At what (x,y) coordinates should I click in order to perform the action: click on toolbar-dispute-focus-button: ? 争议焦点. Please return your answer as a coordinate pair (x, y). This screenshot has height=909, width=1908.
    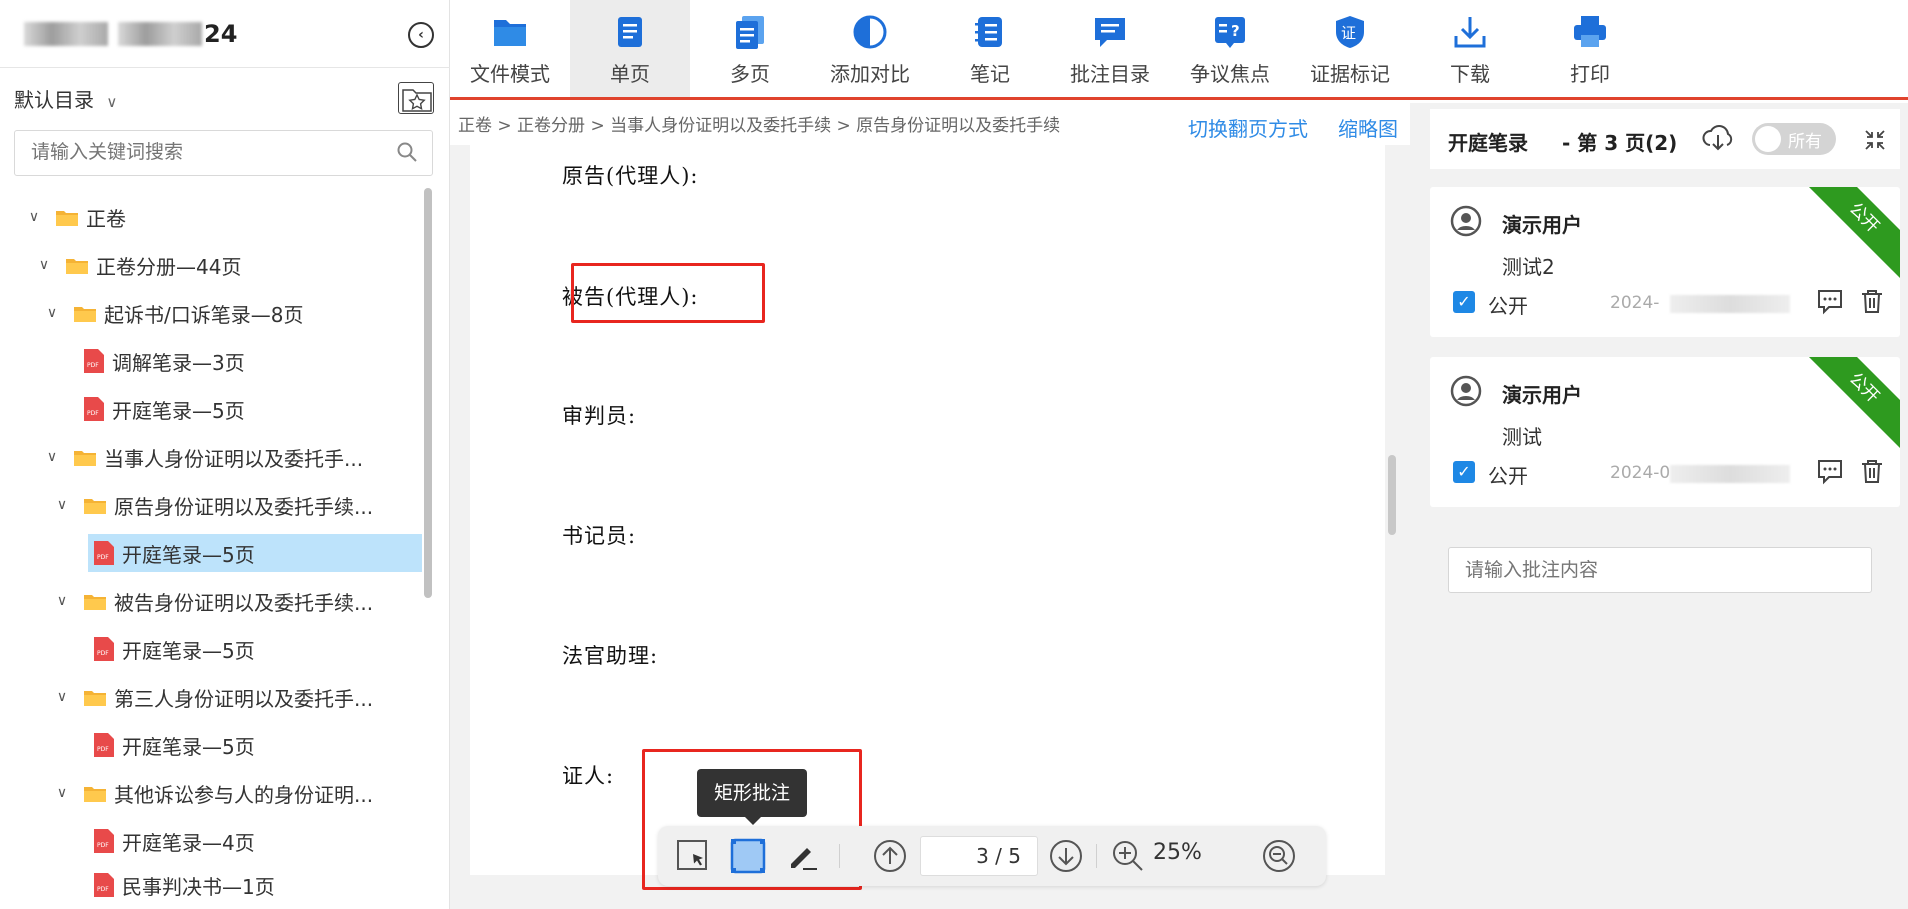
    Looking at the image, I should click on (1230, 48).